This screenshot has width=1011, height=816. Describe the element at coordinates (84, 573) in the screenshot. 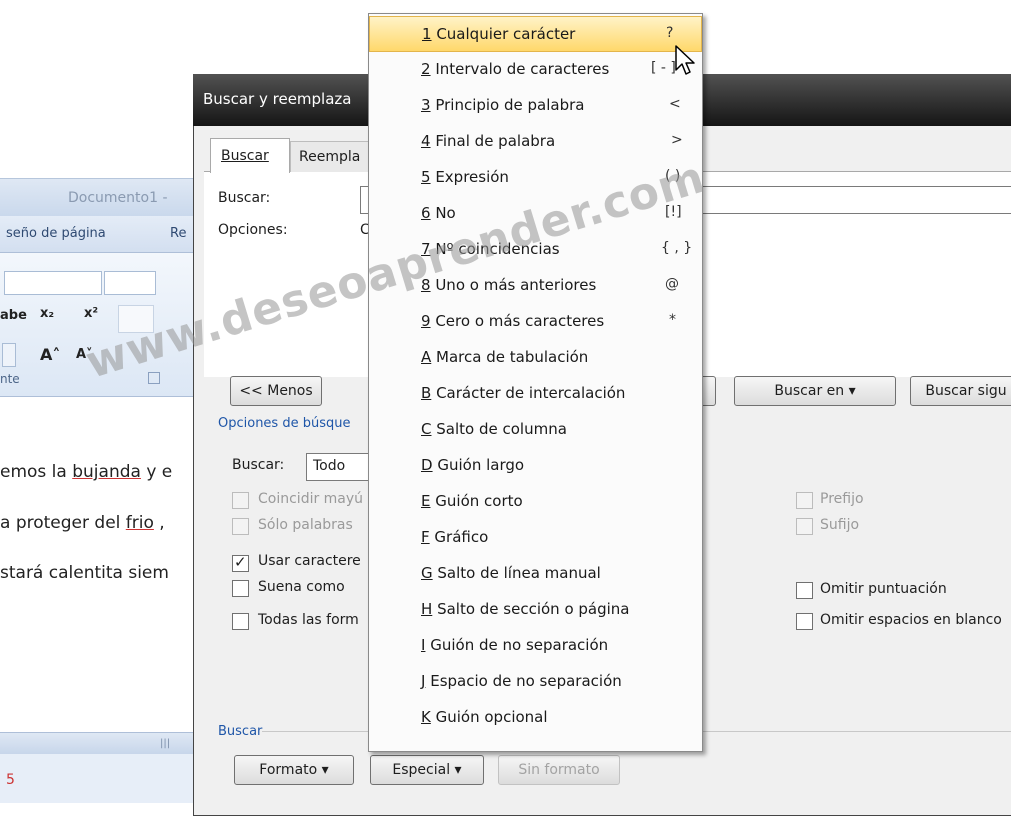

I see `document-line: stará calentita siem` at that location.